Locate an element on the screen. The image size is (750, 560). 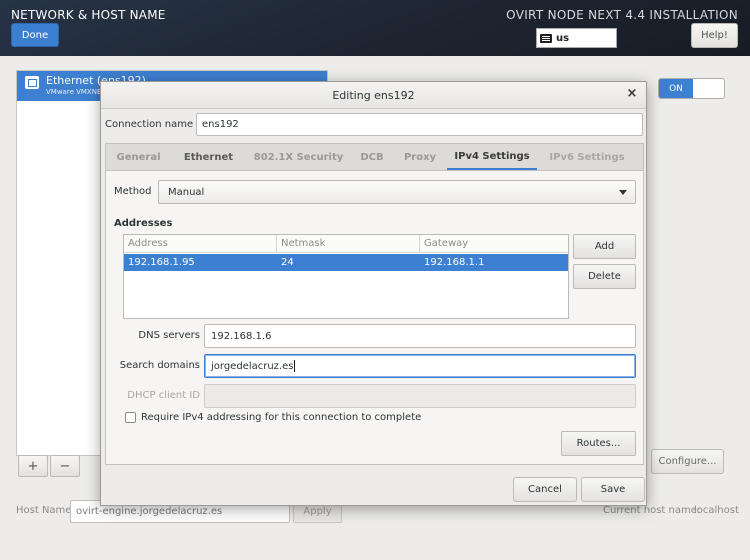
host-name-label: Host Name: is located at coordinates (45, 510).